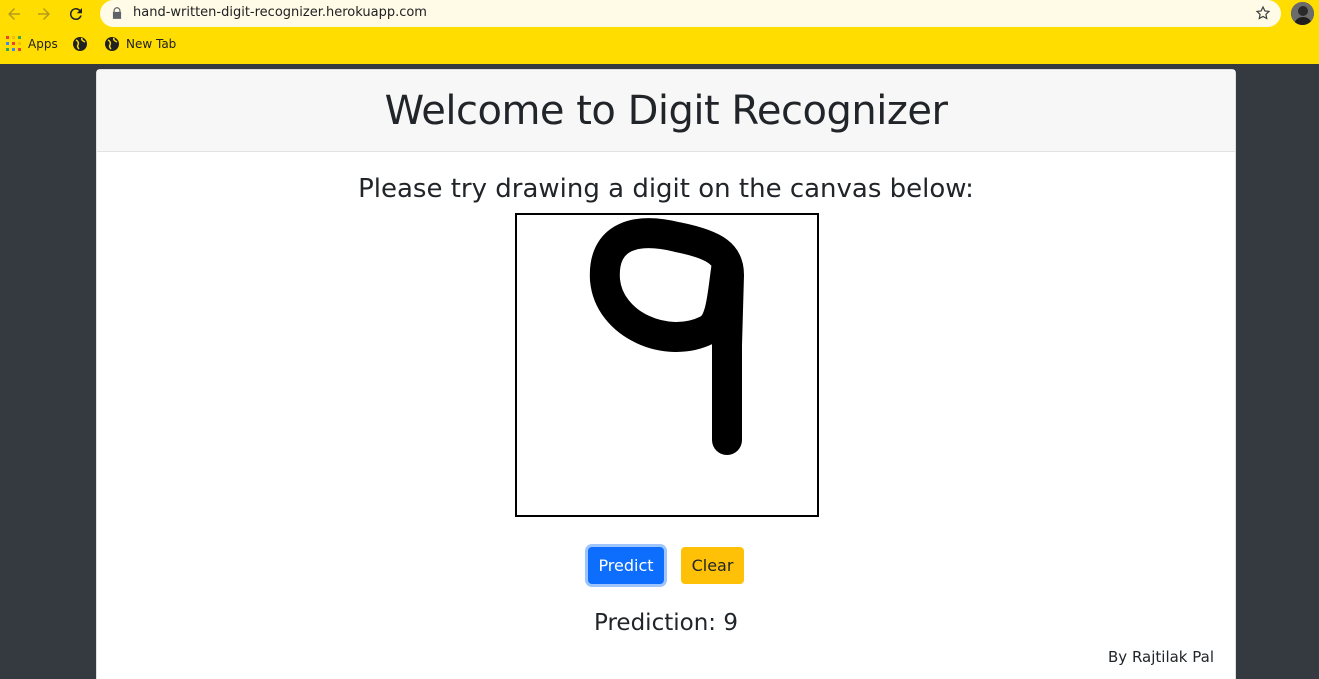 The width and height of the screenshot is (1319, 679). What do you see at coordinates (117, 13) in the screenshot?
I see `lock-icon` at bounding box center [117, 13].